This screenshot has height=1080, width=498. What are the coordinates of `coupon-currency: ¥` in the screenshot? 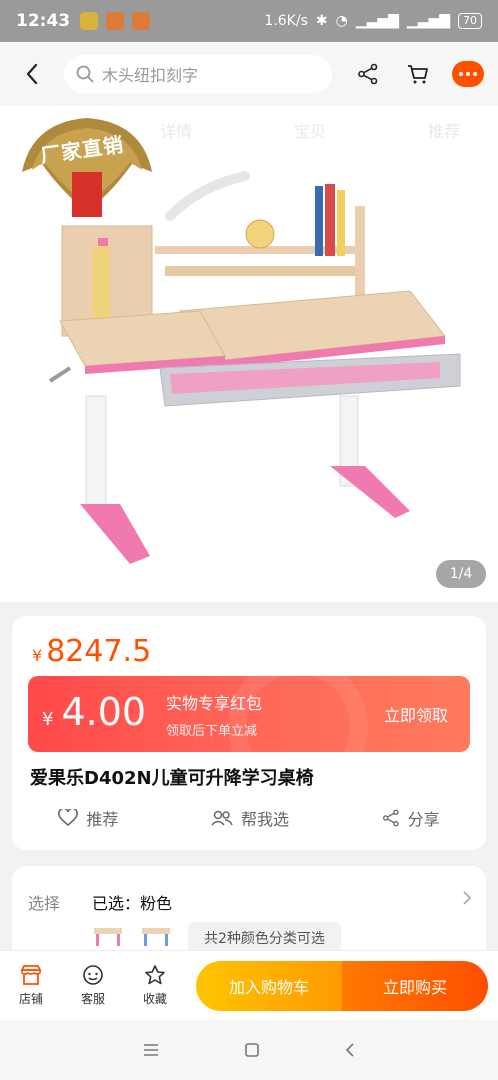 It's located at (48, 719).